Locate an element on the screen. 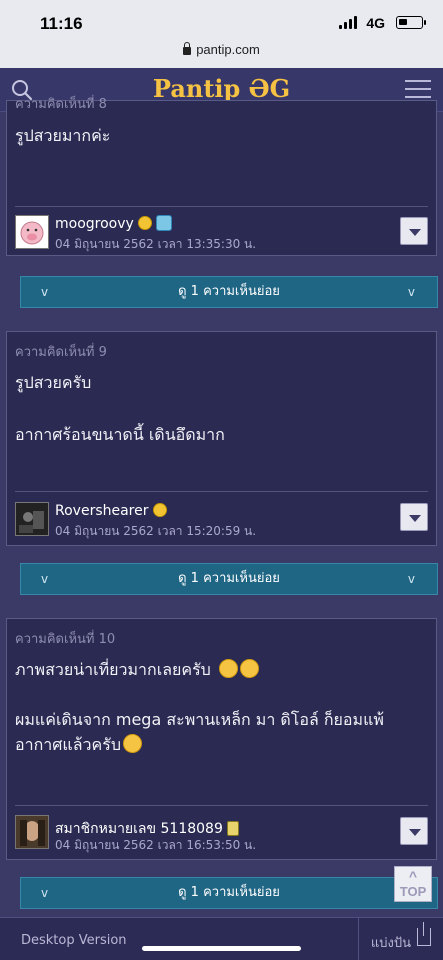 The height and width of the screenshot is (960, 443). network-label: 4G is located at coordinates (375, 23).